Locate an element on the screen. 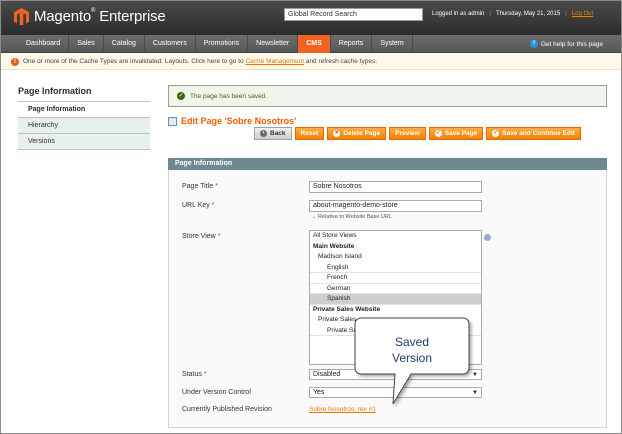 The height and width of the screenshot is (434, 622). version-control-label: Under Version Control is located at coordinates (216, 392).